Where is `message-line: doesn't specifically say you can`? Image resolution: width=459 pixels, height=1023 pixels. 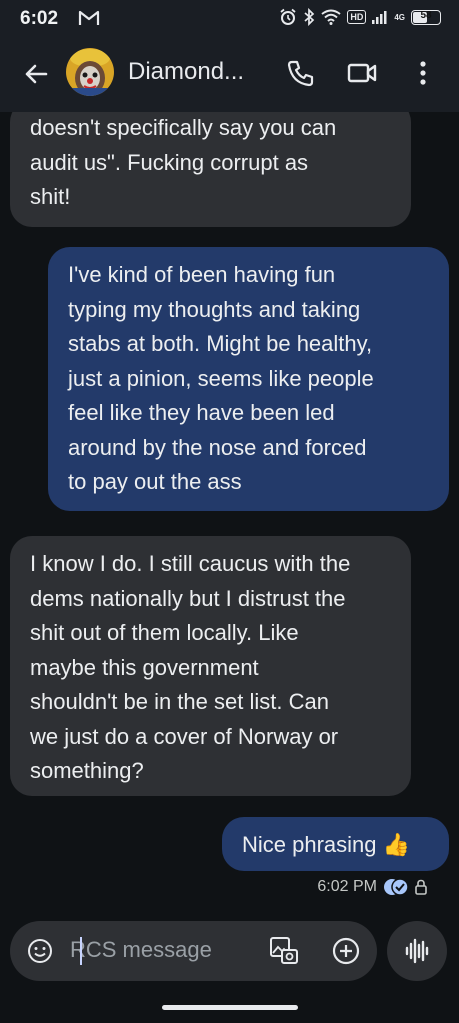
message-line: doesn't specifically say you can is located at coordinates (183, 127).